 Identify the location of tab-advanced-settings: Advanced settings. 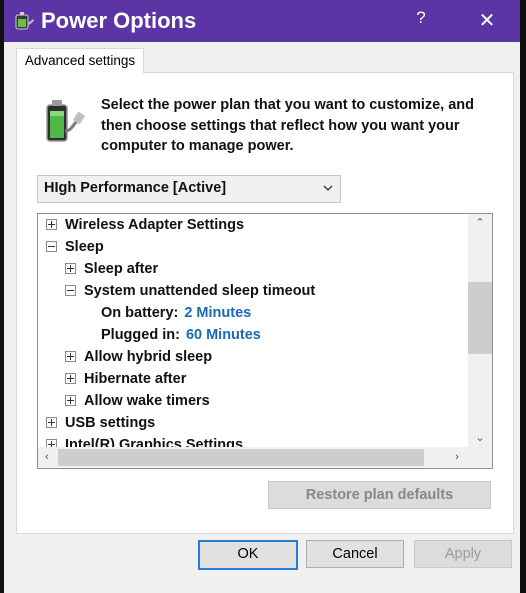
(80, 60).